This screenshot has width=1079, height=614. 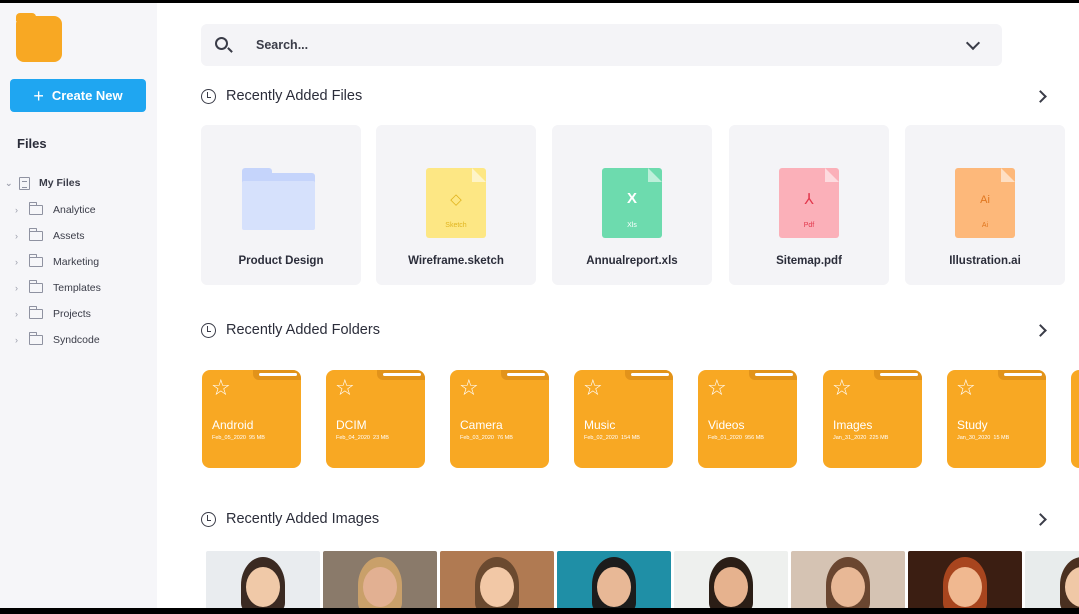 I want to click on file-card-illustration: Ai Ai Illustration.ai, so click(x=985, y=205).